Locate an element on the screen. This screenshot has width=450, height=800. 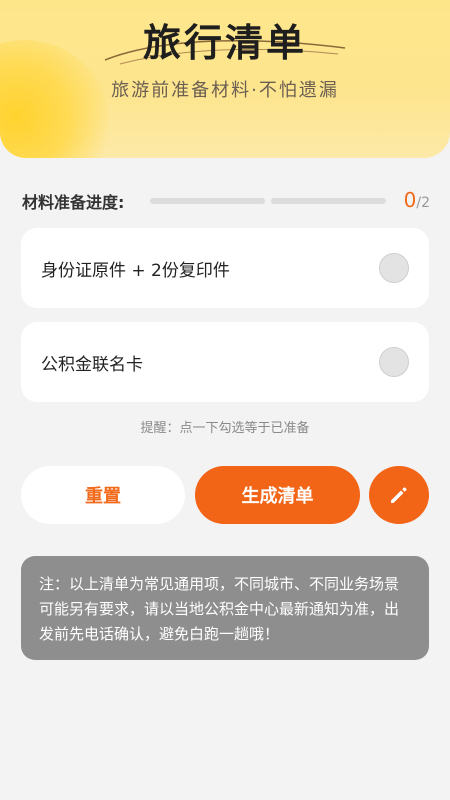
pencil-icon is located at coordinates (399, 495).